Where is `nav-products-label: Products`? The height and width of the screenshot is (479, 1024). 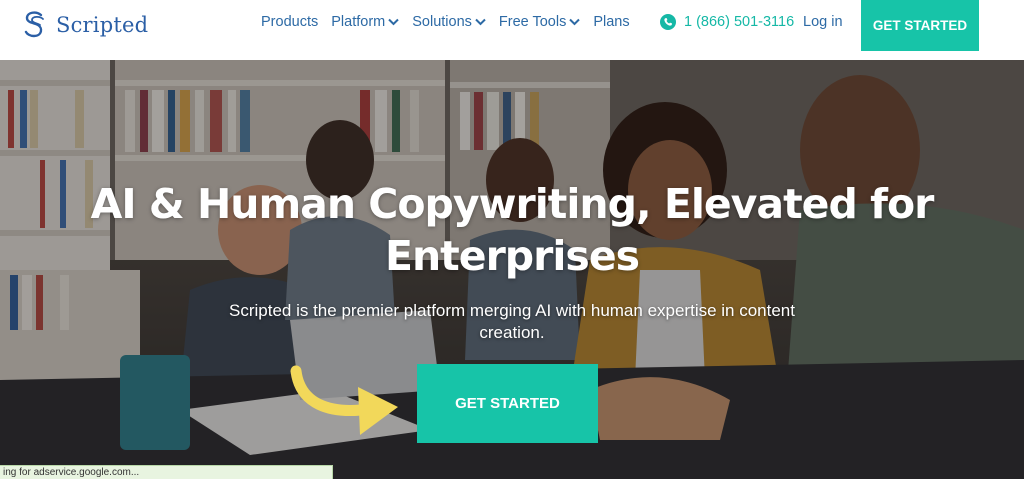 nav-products-label: Products is located at coordinates (290, 22).